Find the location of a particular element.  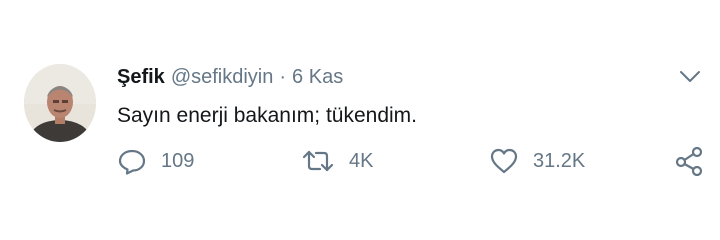

retweet-button: 4K is located at coordinates (337, 161).